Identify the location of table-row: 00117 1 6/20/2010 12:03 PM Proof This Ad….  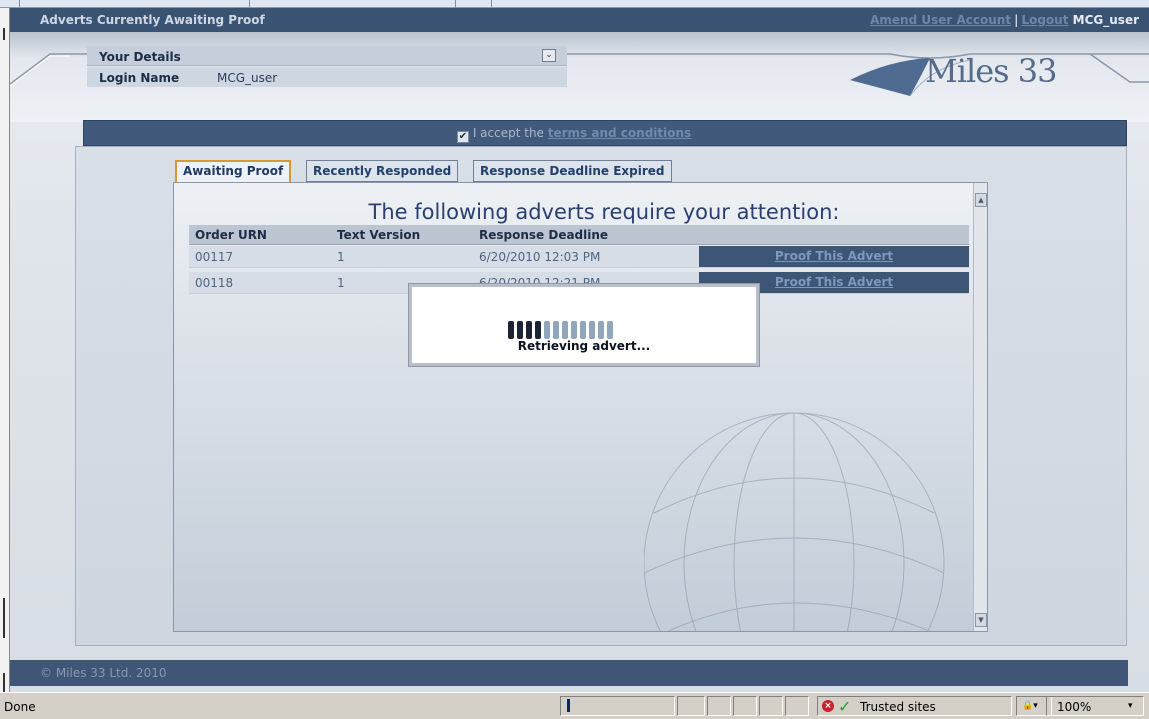
(579, 257).